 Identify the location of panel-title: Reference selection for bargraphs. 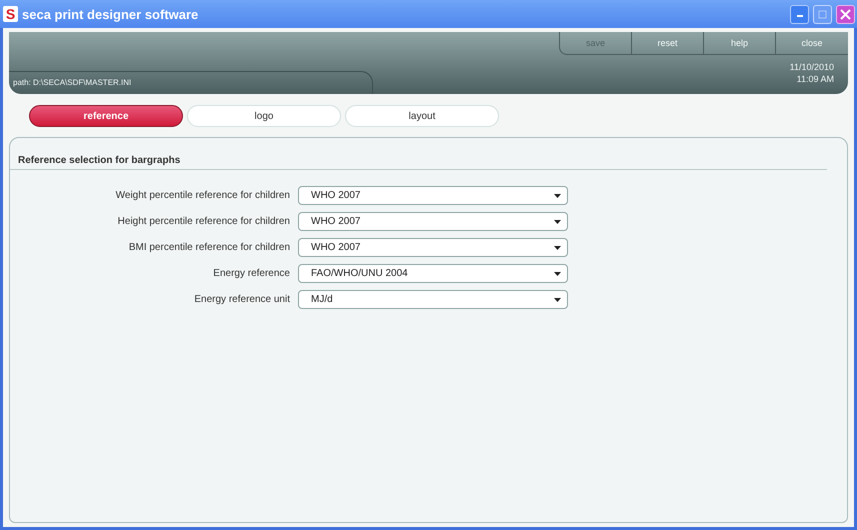
(418, 154).